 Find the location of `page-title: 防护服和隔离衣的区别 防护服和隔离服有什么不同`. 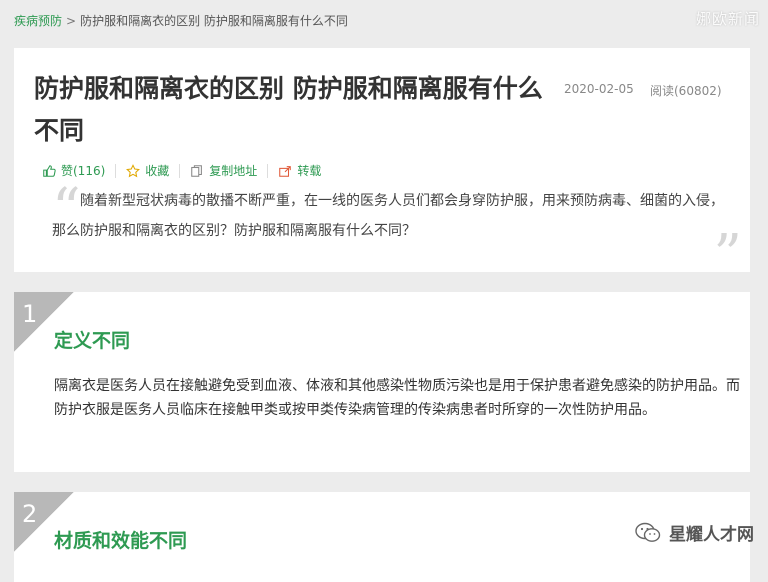

page-title: 防护服和隔离衣的区别 防护服和隔离服有什么不同 is located at coordinates (288, 109).